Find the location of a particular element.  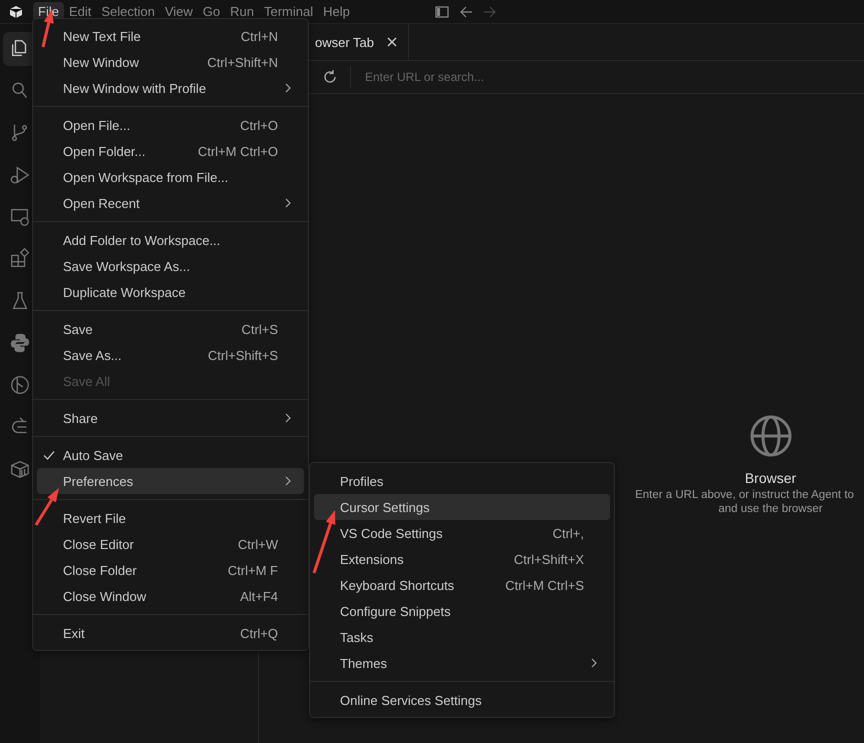

reload-icon is located at coordinates (330, 77).